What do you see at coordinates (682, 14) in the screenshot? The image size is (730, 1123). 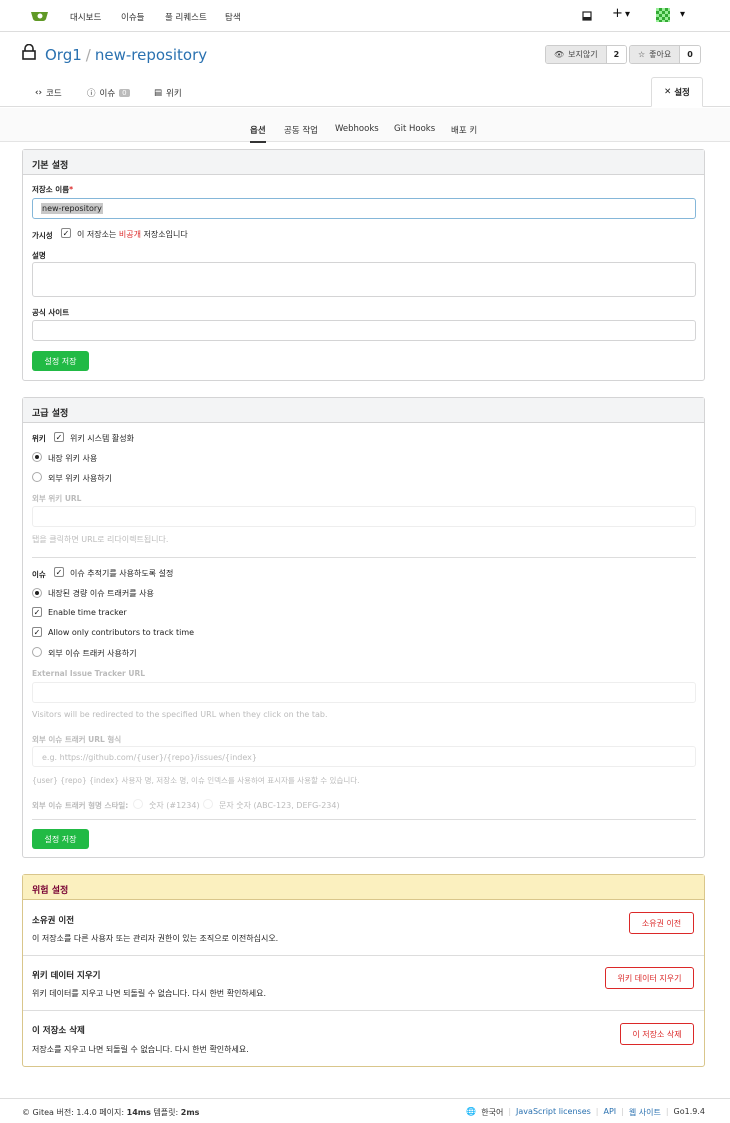 I see `user-caret-icon: ▾` at bounding box center [682, 14].